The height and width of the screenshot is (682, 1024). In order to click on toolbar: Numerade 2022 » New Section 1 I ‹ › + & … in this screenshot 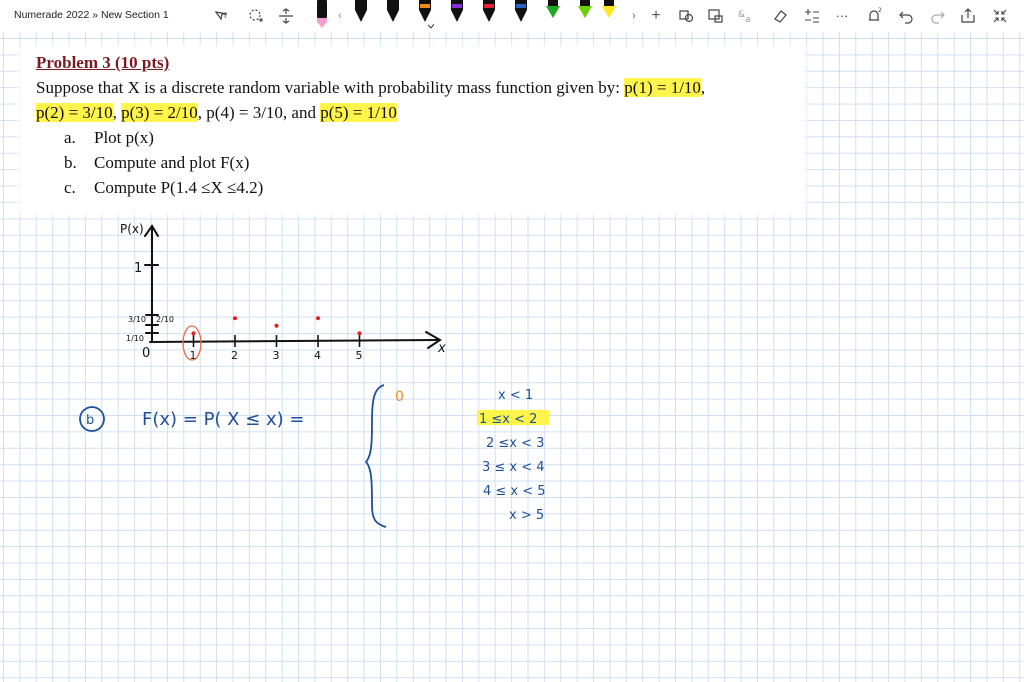, I will do `click(512, 16)`.